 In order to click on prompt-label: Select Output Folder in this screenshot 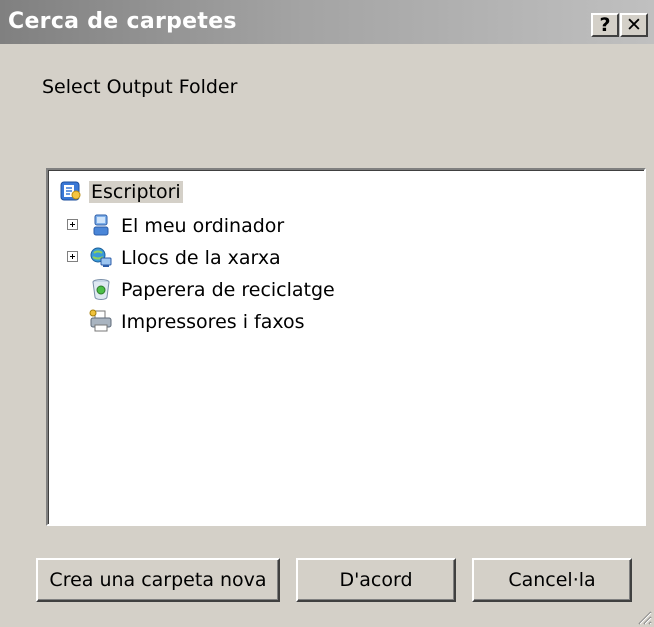, I will do `click(140, 87)`.